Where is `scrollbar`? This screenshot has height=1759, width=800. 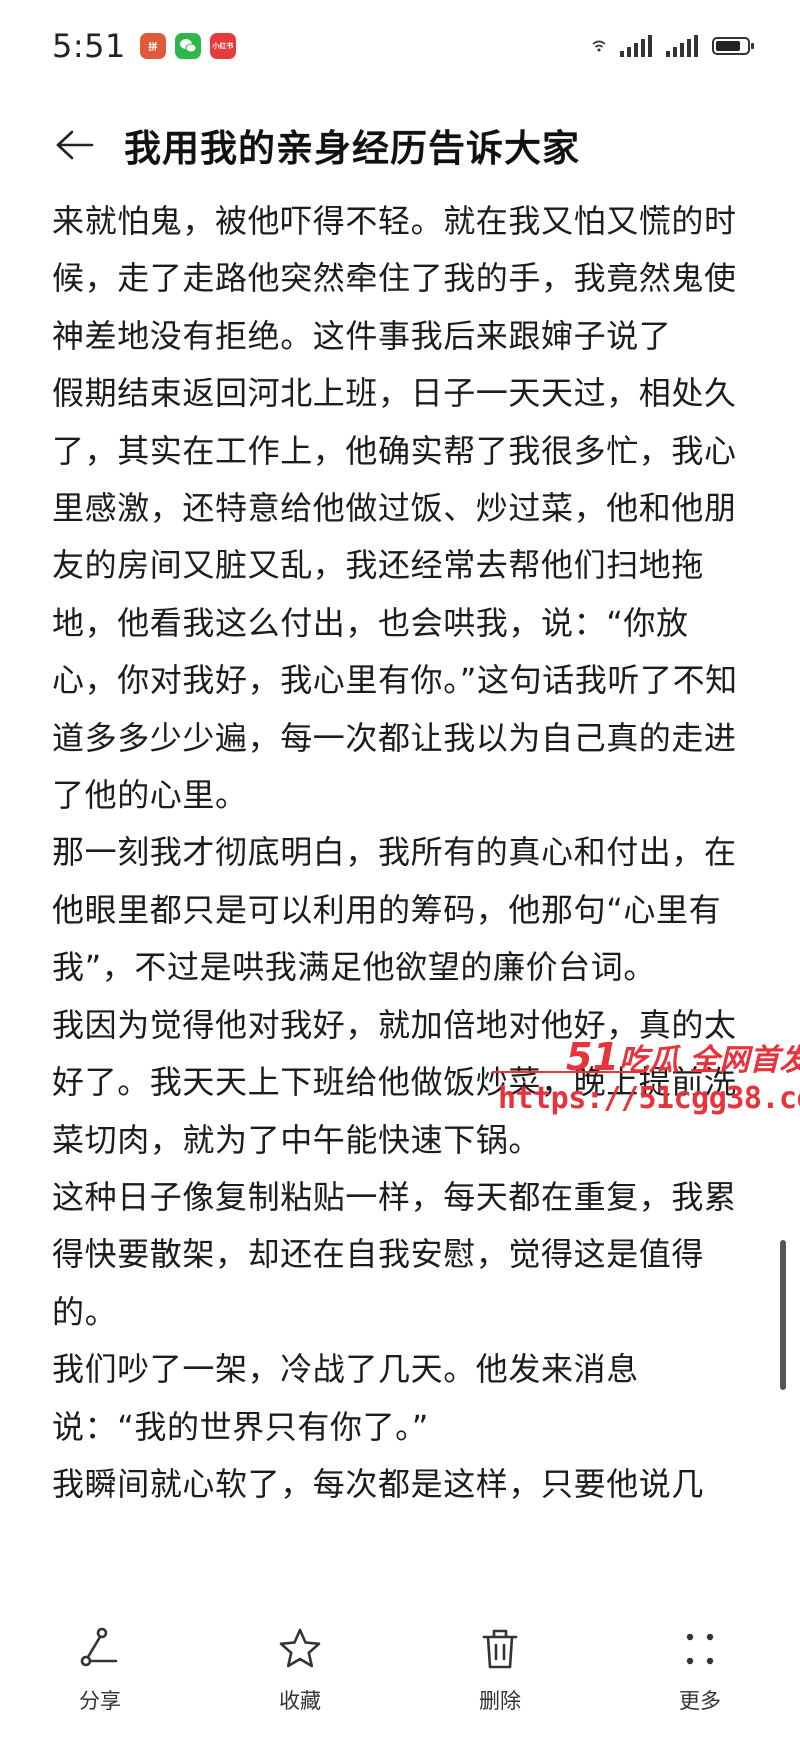 scrollbar is located at coordinates (783, 1315).